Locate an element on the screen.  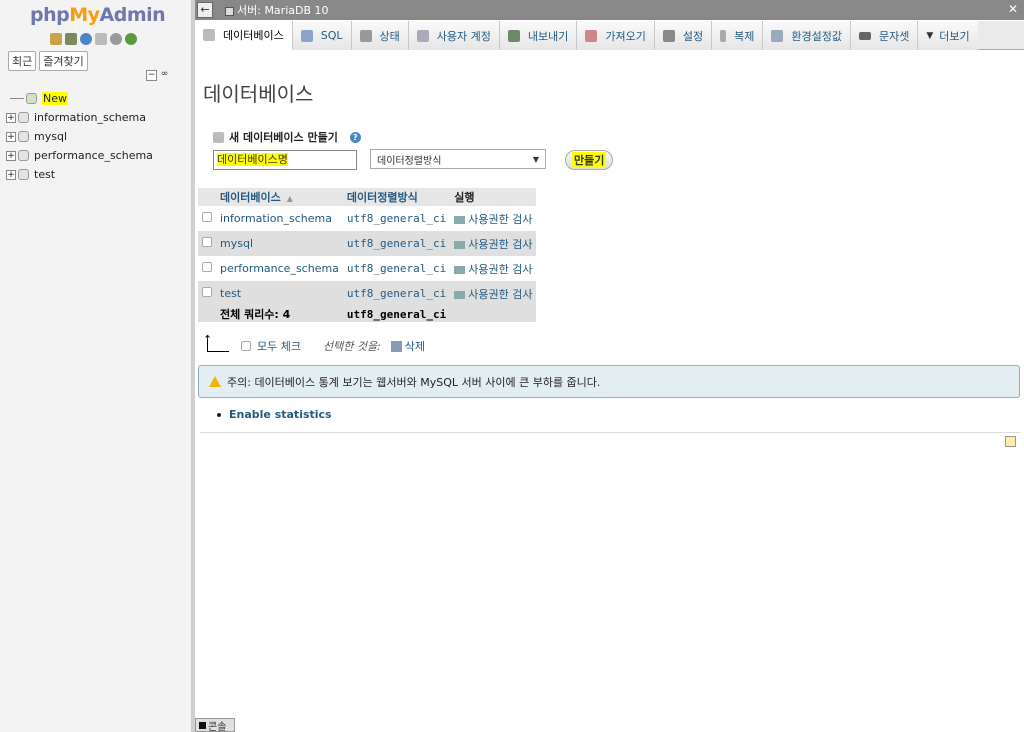
tab-charsets: 문자셋 is located at coordinates (884, 35).